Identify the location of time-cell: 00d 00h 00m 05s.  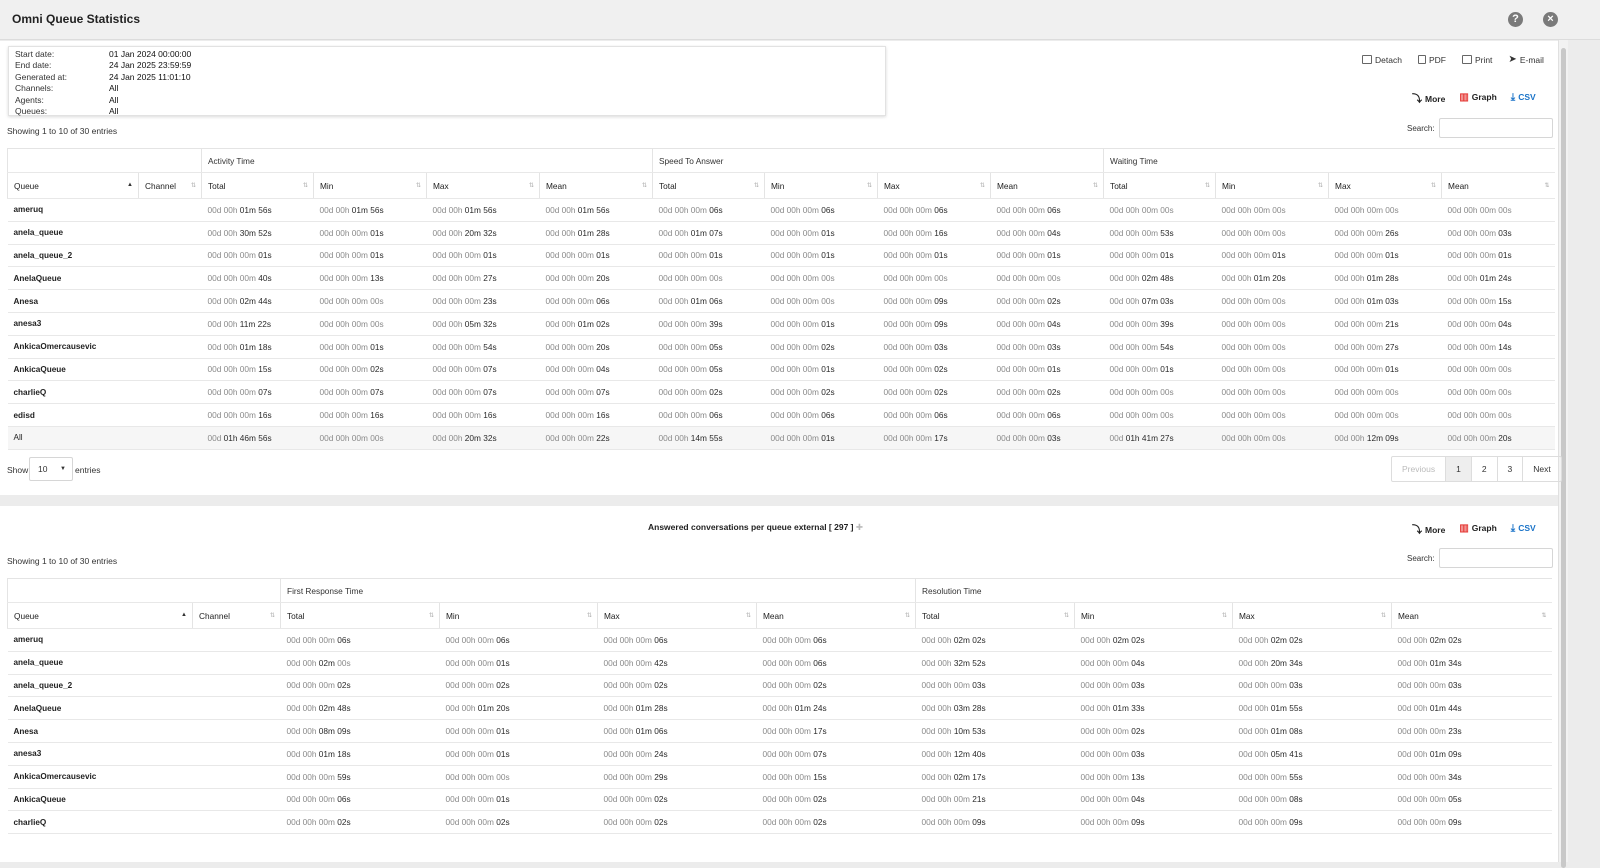
(708, 370).